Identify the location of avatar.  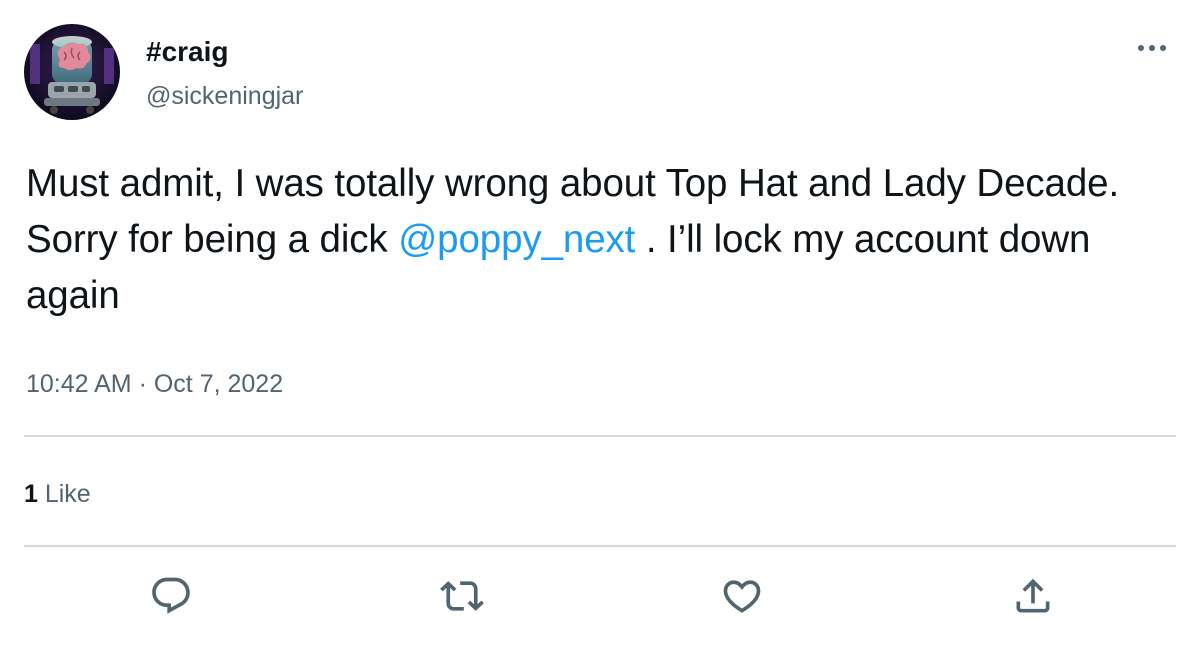
(72, 72).